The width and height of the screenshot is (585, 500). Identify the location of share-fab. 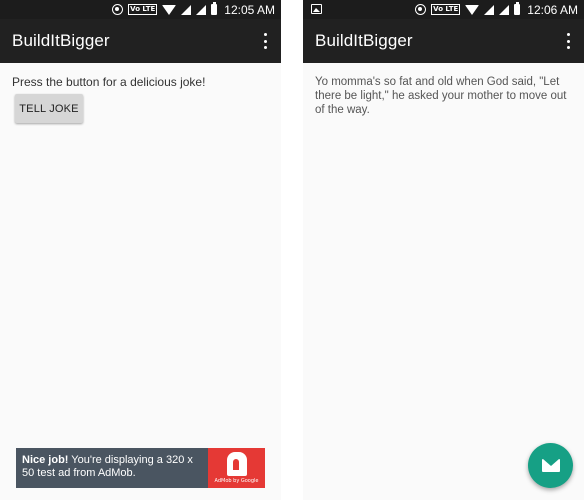
(550, 465).